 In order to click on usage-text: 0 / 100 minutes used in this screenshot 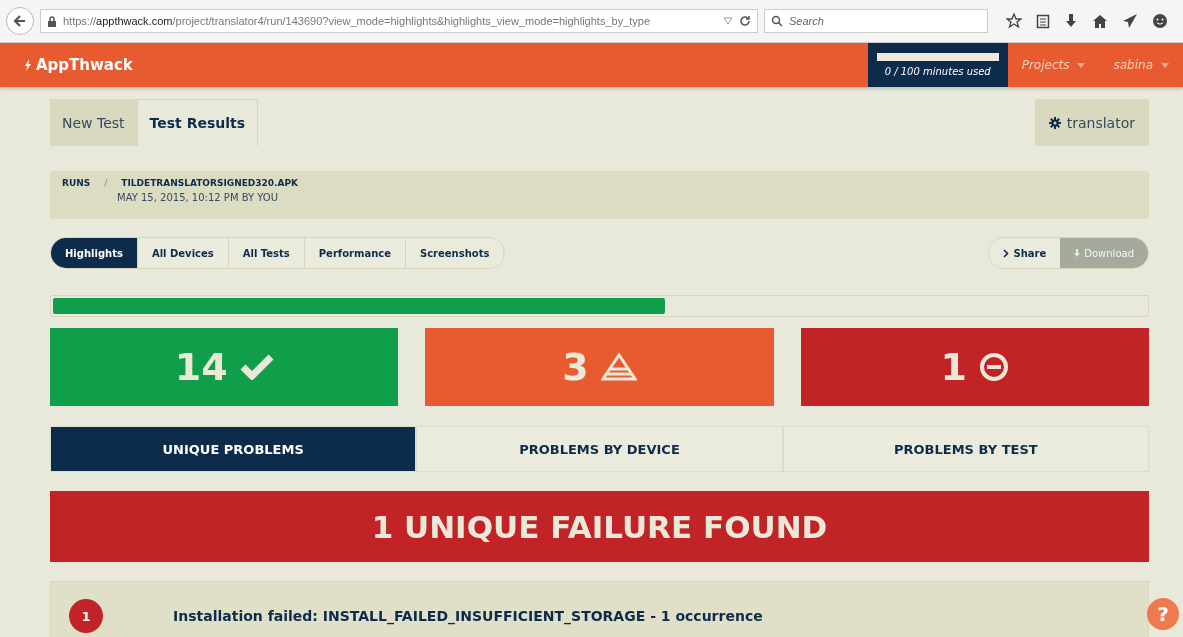, I will do `click(937, 71)`.